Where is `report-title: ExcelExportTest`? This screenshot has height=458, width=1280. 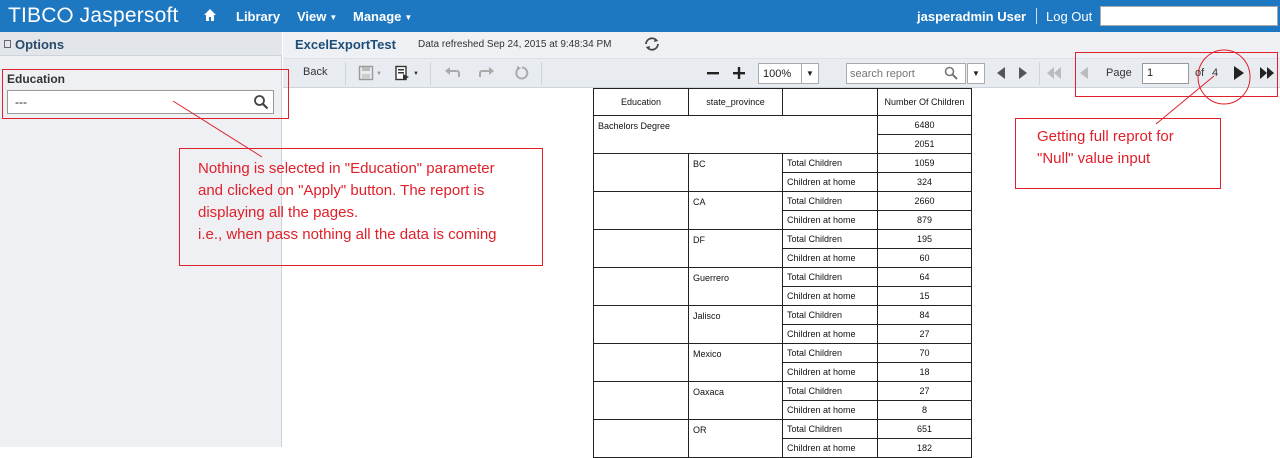 report-title: ExcelExportTest is located at coordinates (345, 44).